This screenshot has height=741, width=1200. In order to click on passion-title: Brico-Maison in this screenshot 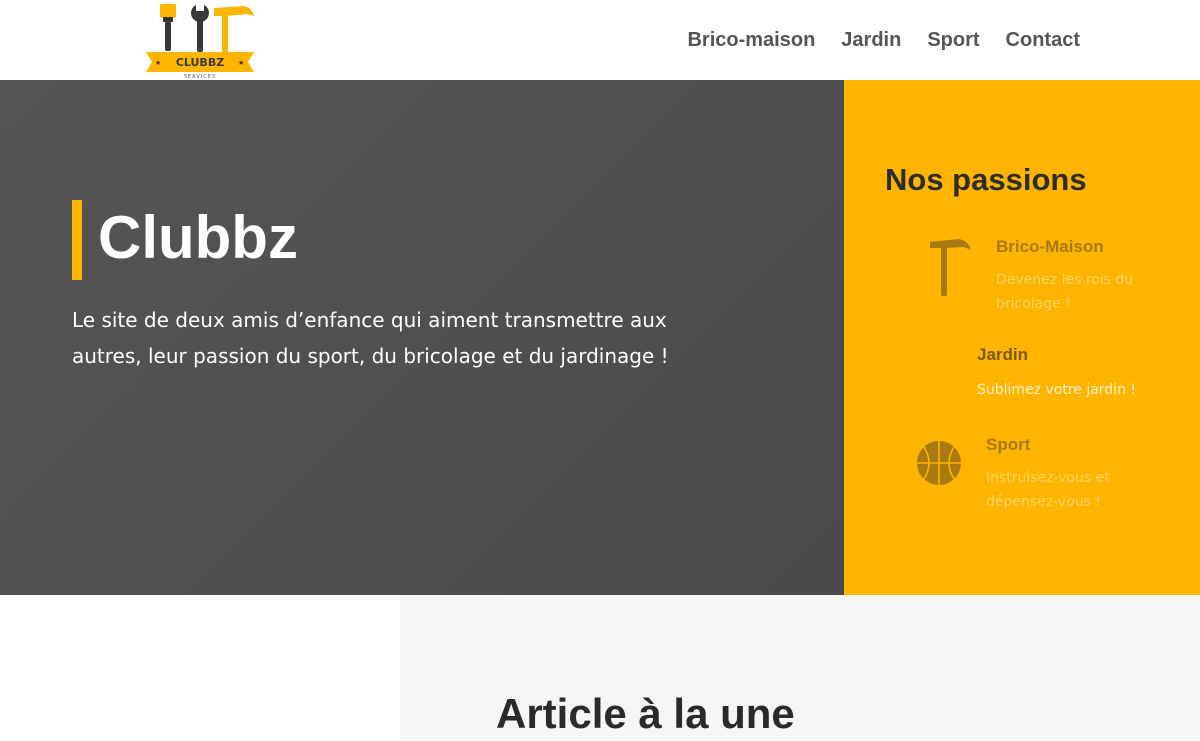, I will do `click(1050, 246)`.